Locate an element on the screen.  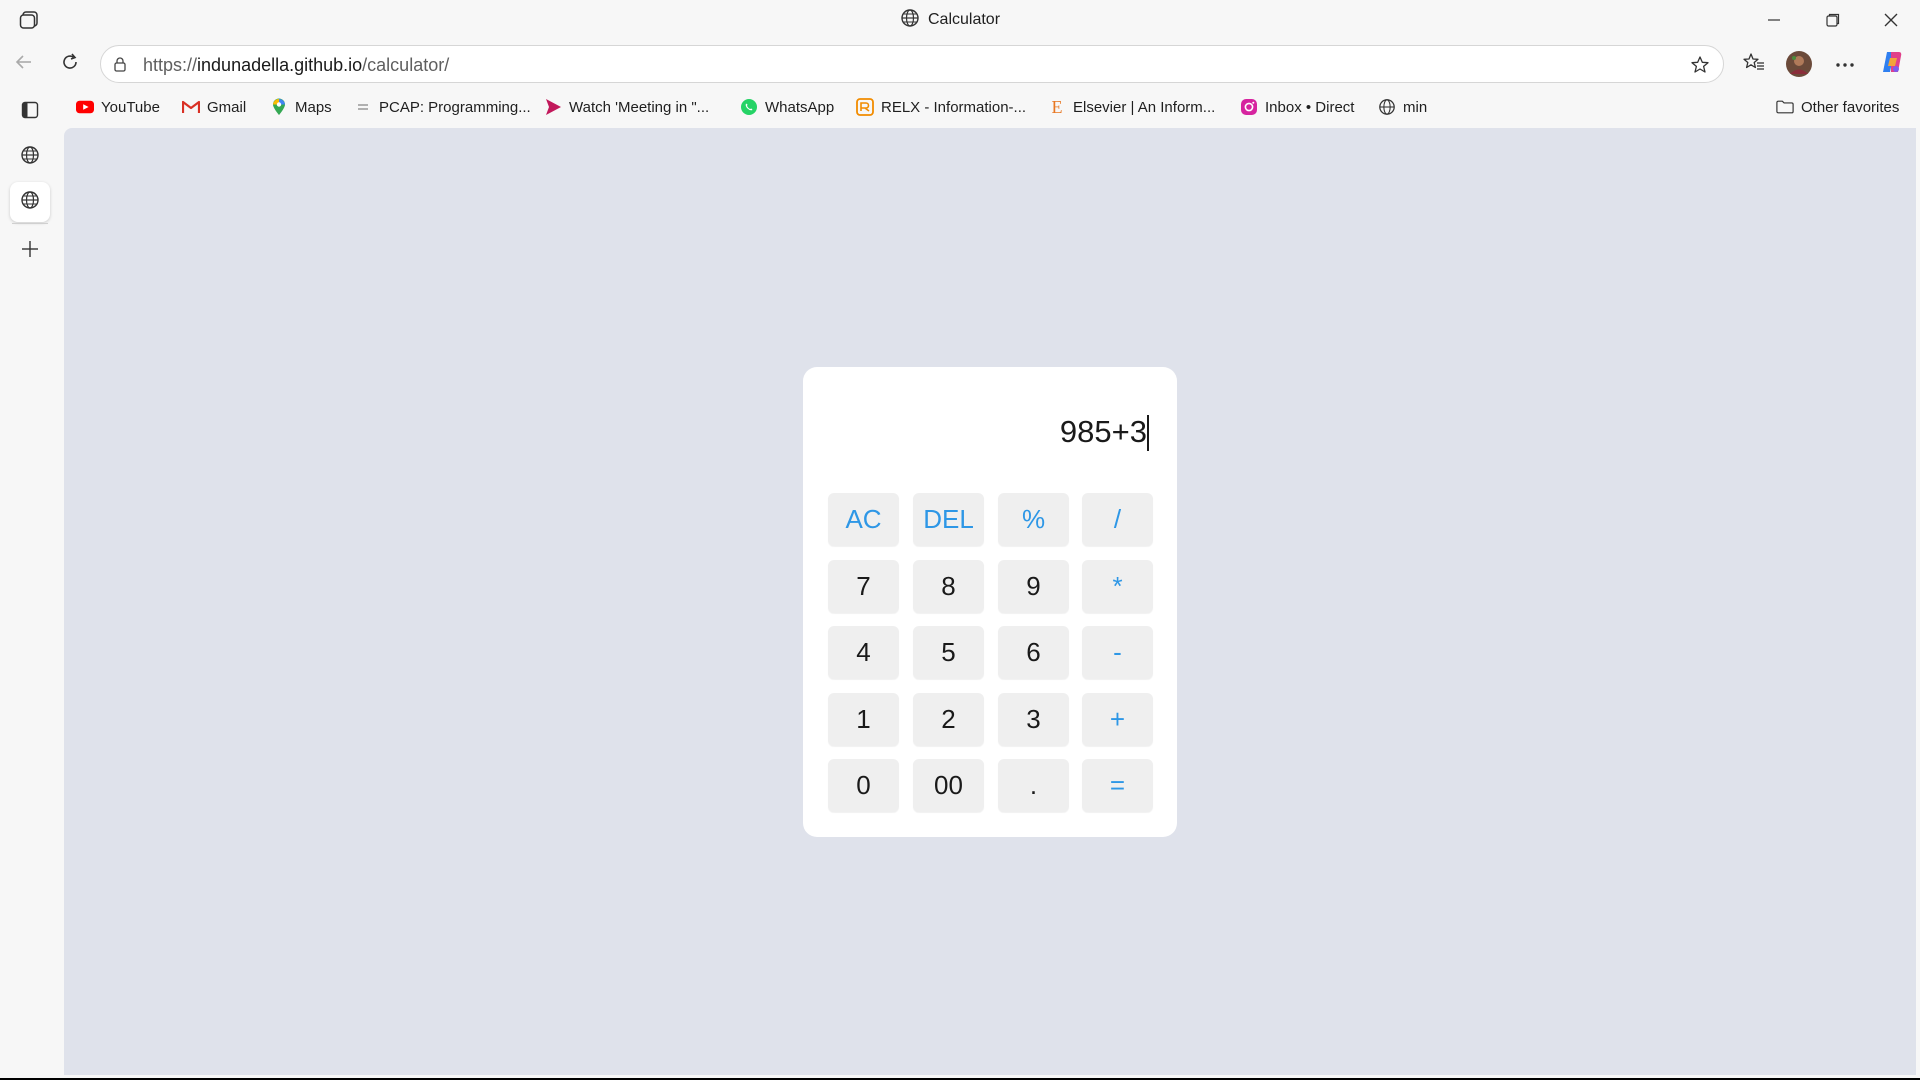
more-options-button is located at coordinates (1845, 64).